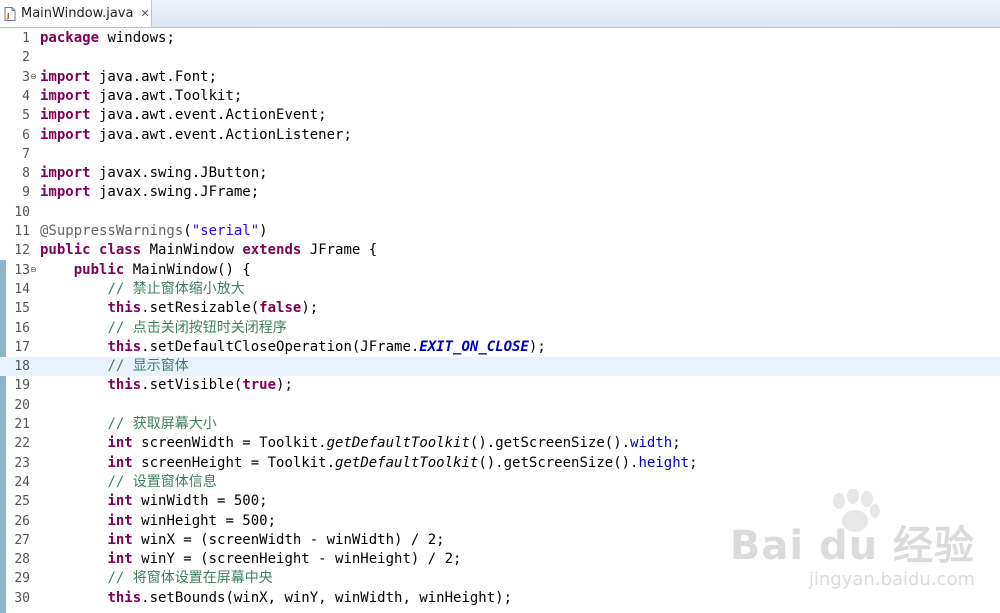 Image resolution: width=1000 pixels, height=613 pixels. What do you see at coordinates (500, 173) in the screenshot?
I see `code-line: 8 import javax.swing.JButton;` at bounding box center [500, 173].